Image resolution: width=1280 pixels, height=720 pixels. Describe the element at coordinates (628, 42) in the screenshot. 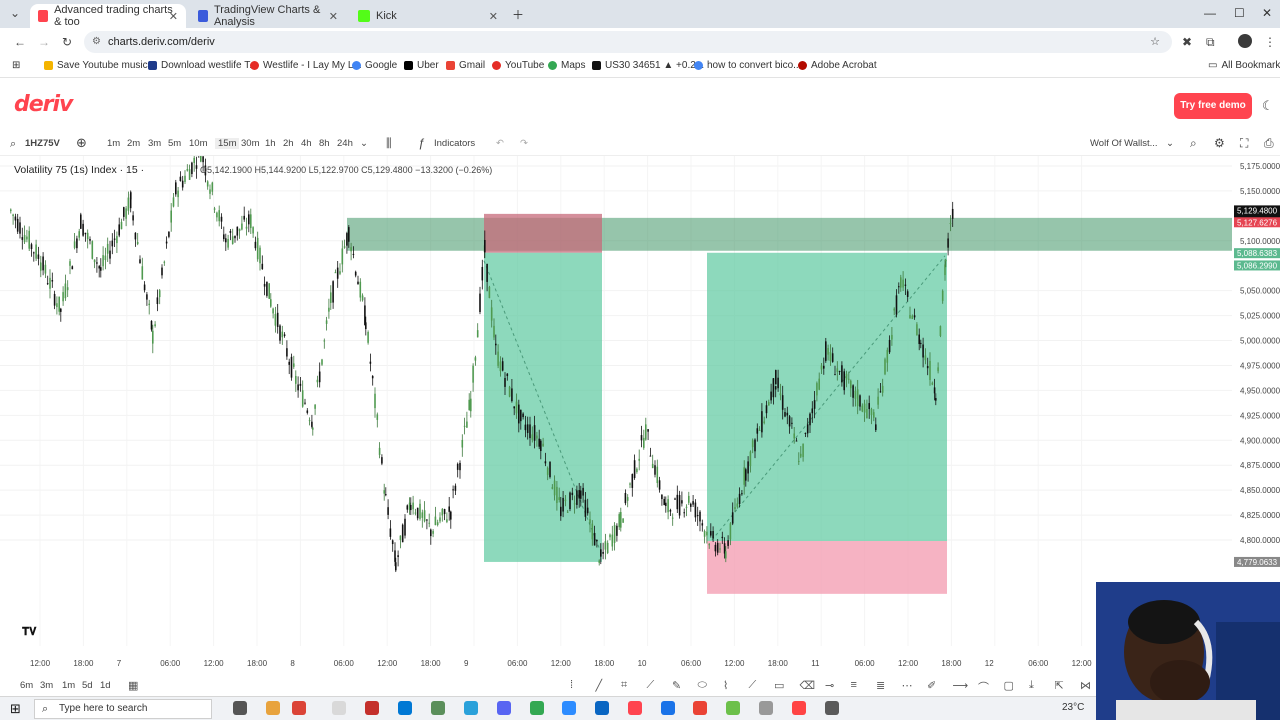

I see `url-input: ⚙ charts.deriv.com/deriv ☆` at that location.